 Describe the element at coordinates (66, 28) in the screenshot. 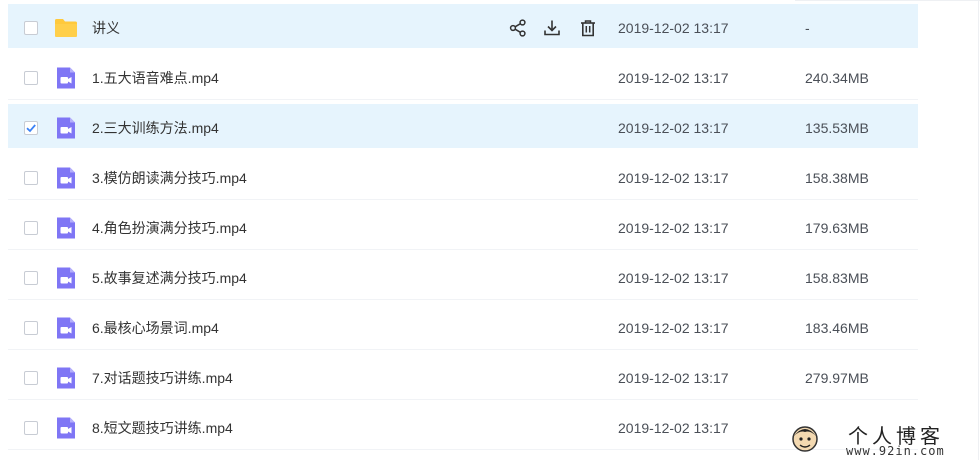

I see `folder-icon` at that location.